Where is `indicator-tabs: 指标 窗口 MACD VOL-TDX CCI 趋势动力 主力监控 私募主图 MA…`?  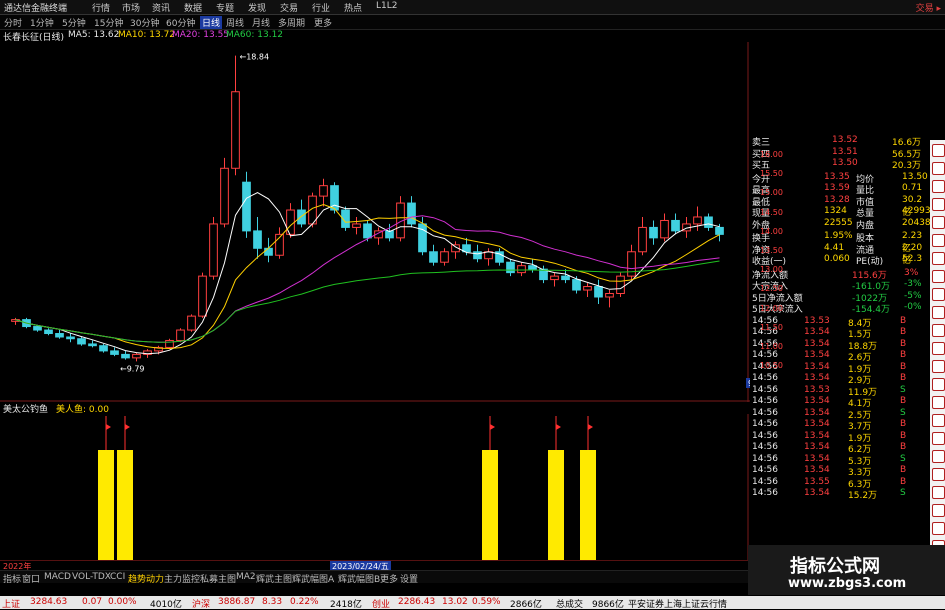
indicator-tabs: 指标 窗口 MACD VOL-TDX CCI 趋势动力 主力监控 私募主图 MA… is located at coordinates (375, 577).